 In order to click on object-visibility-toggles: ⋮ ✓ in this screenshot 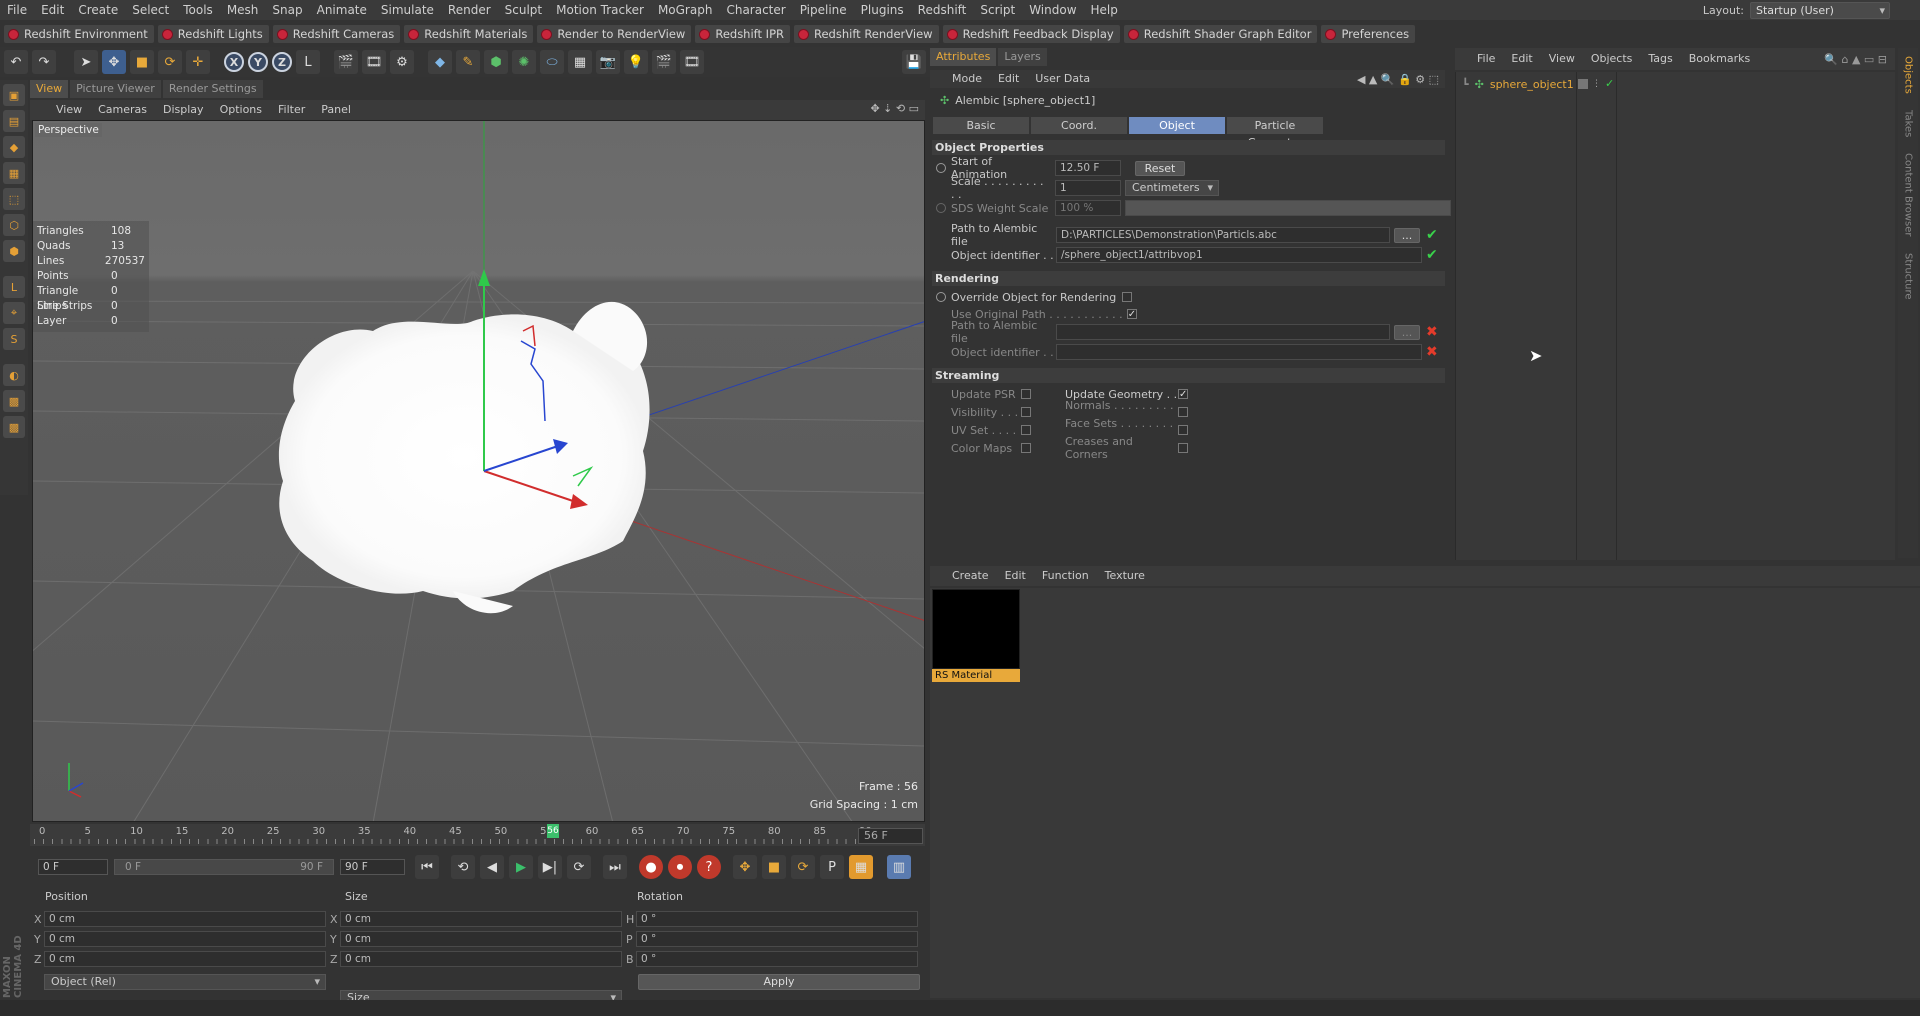, I will do `click(1596, 83)`.